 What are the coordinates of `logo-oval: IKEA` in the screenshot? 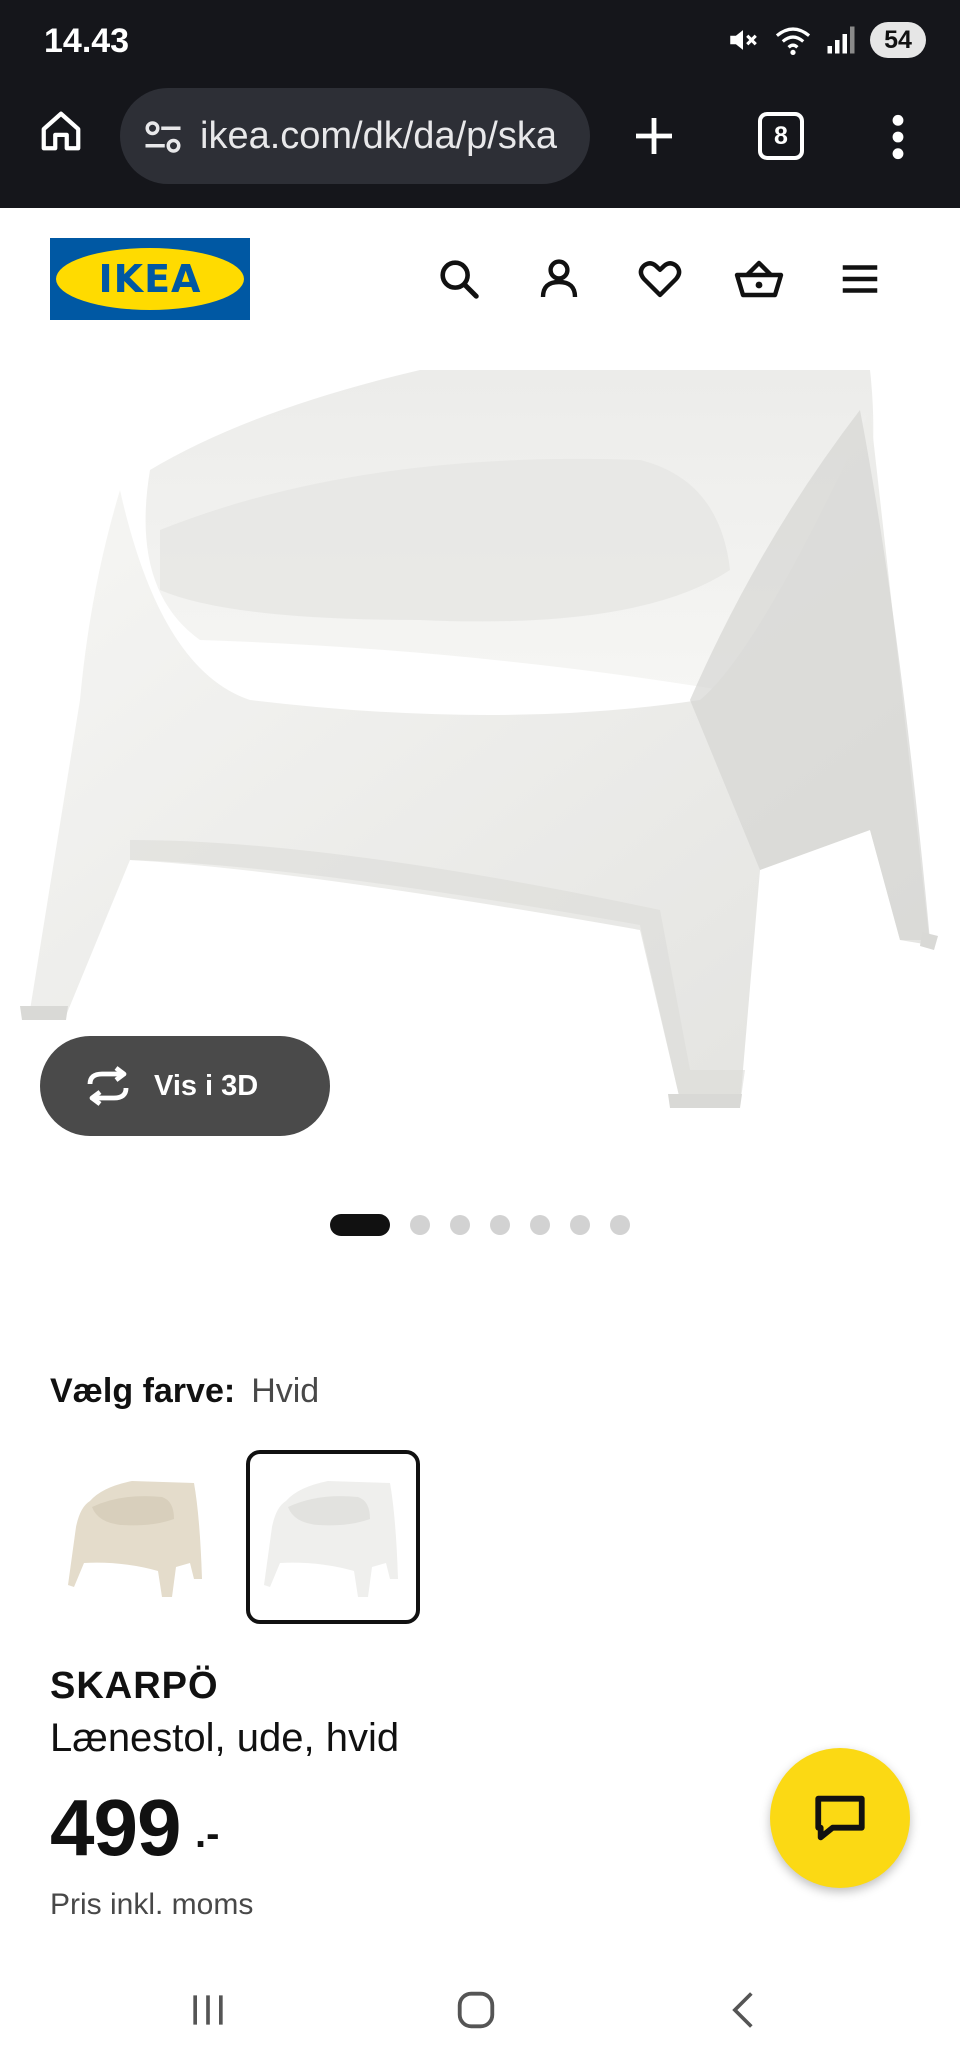 It's located at (150, 279).